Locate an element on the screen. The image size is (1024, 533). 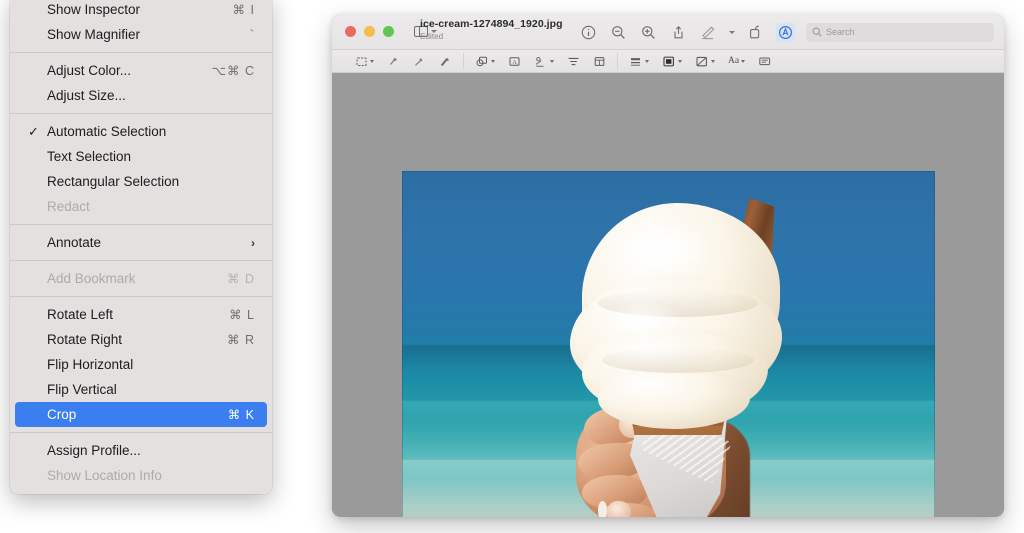
menu-item-label: Annotate is located at coordinates (74, 242).